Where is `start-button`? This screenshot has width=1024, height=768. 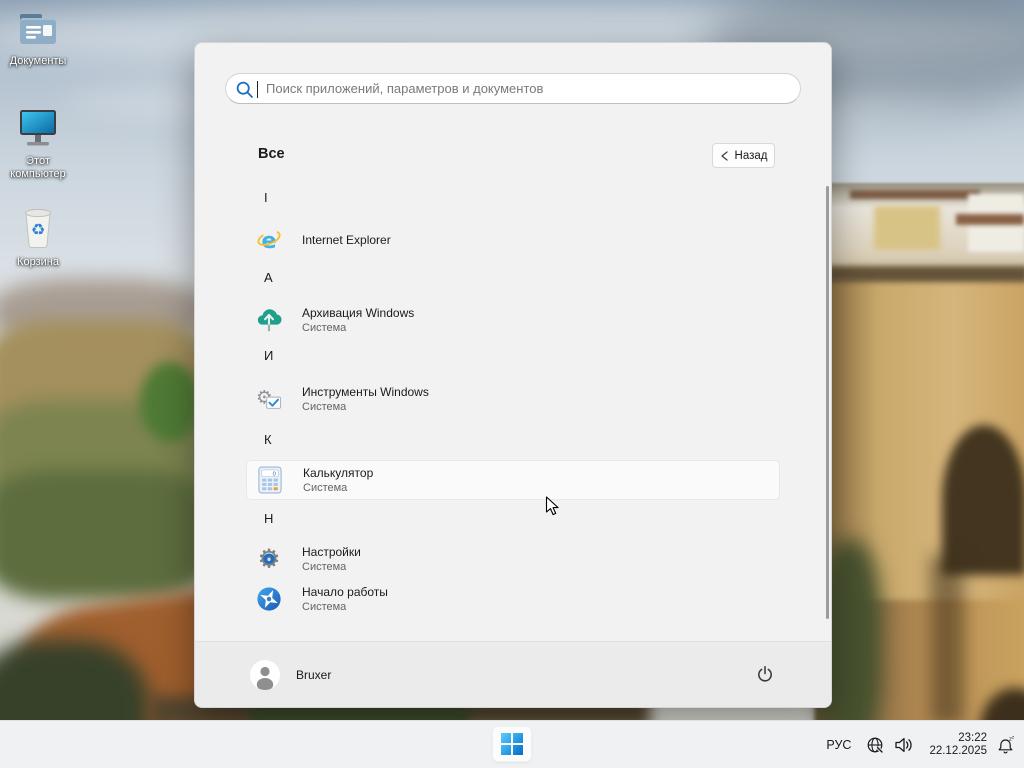
start-button is located at coordinates (512, 744).